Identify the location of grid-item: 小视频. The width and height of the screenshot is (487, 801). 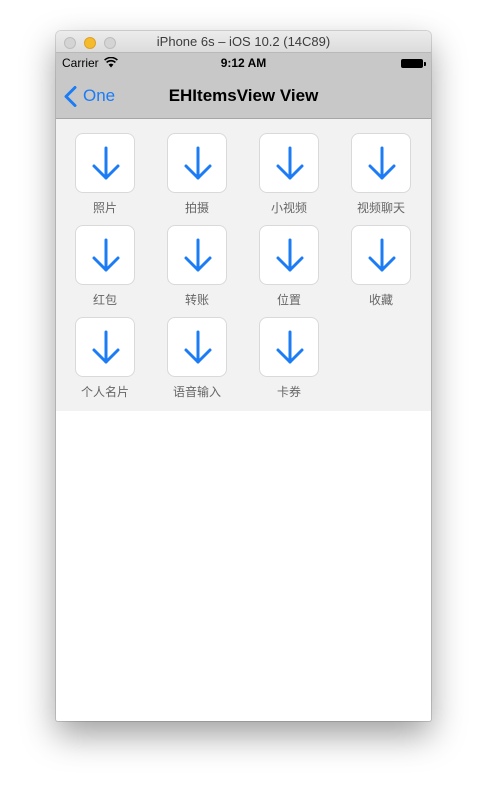
(290, 174).